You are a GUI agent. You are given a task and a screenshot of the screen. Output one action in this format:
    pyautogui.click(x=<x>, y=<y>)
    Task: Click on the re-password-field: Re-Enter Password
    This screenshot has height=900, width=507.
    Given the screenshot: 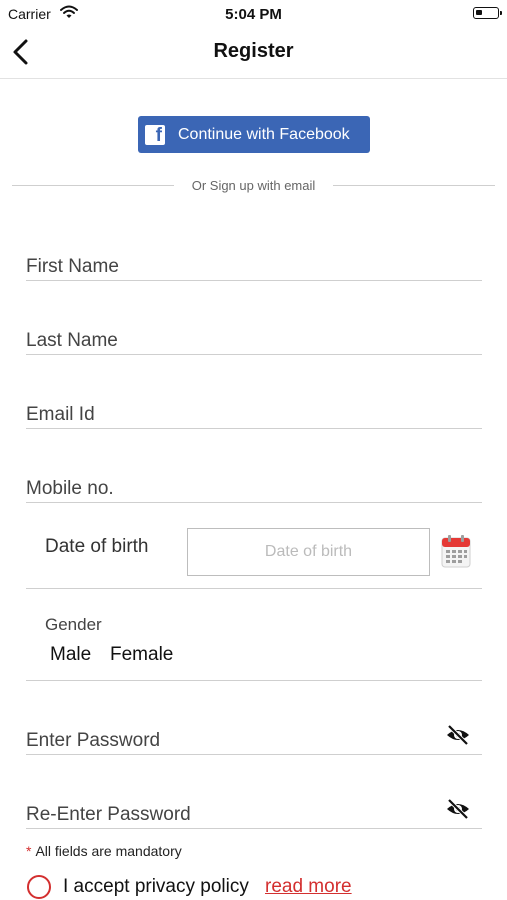 What is the action you would take?
    pyautogui.click(x=108, y=815)
    